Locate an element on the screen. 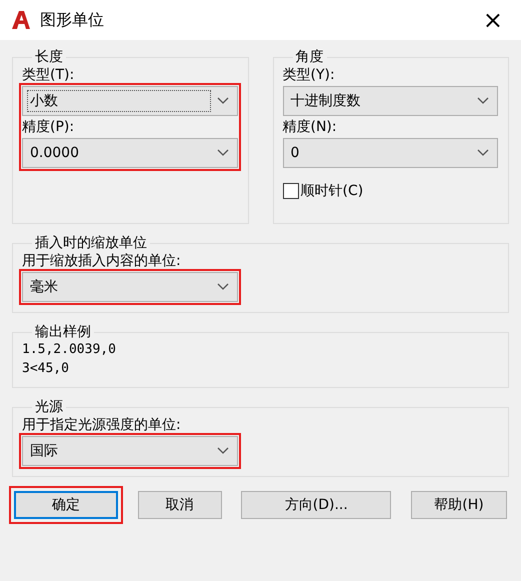 The width and height of the screenshot is (521, 581). dropdown-value: 0 is located at coordinates (295, 153).